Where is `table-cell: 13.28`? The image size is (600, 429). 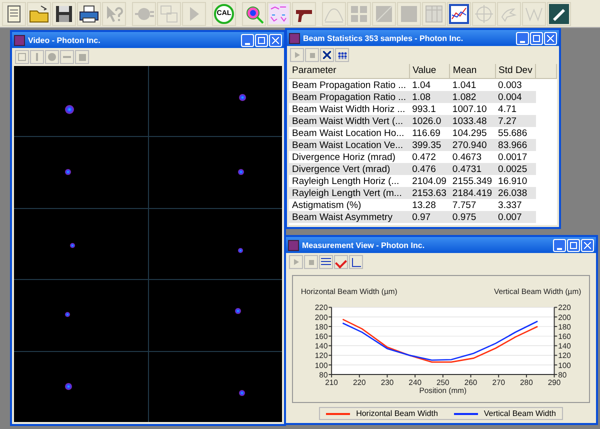 table-cell: 13.28 is located at coordinates (429, 205).